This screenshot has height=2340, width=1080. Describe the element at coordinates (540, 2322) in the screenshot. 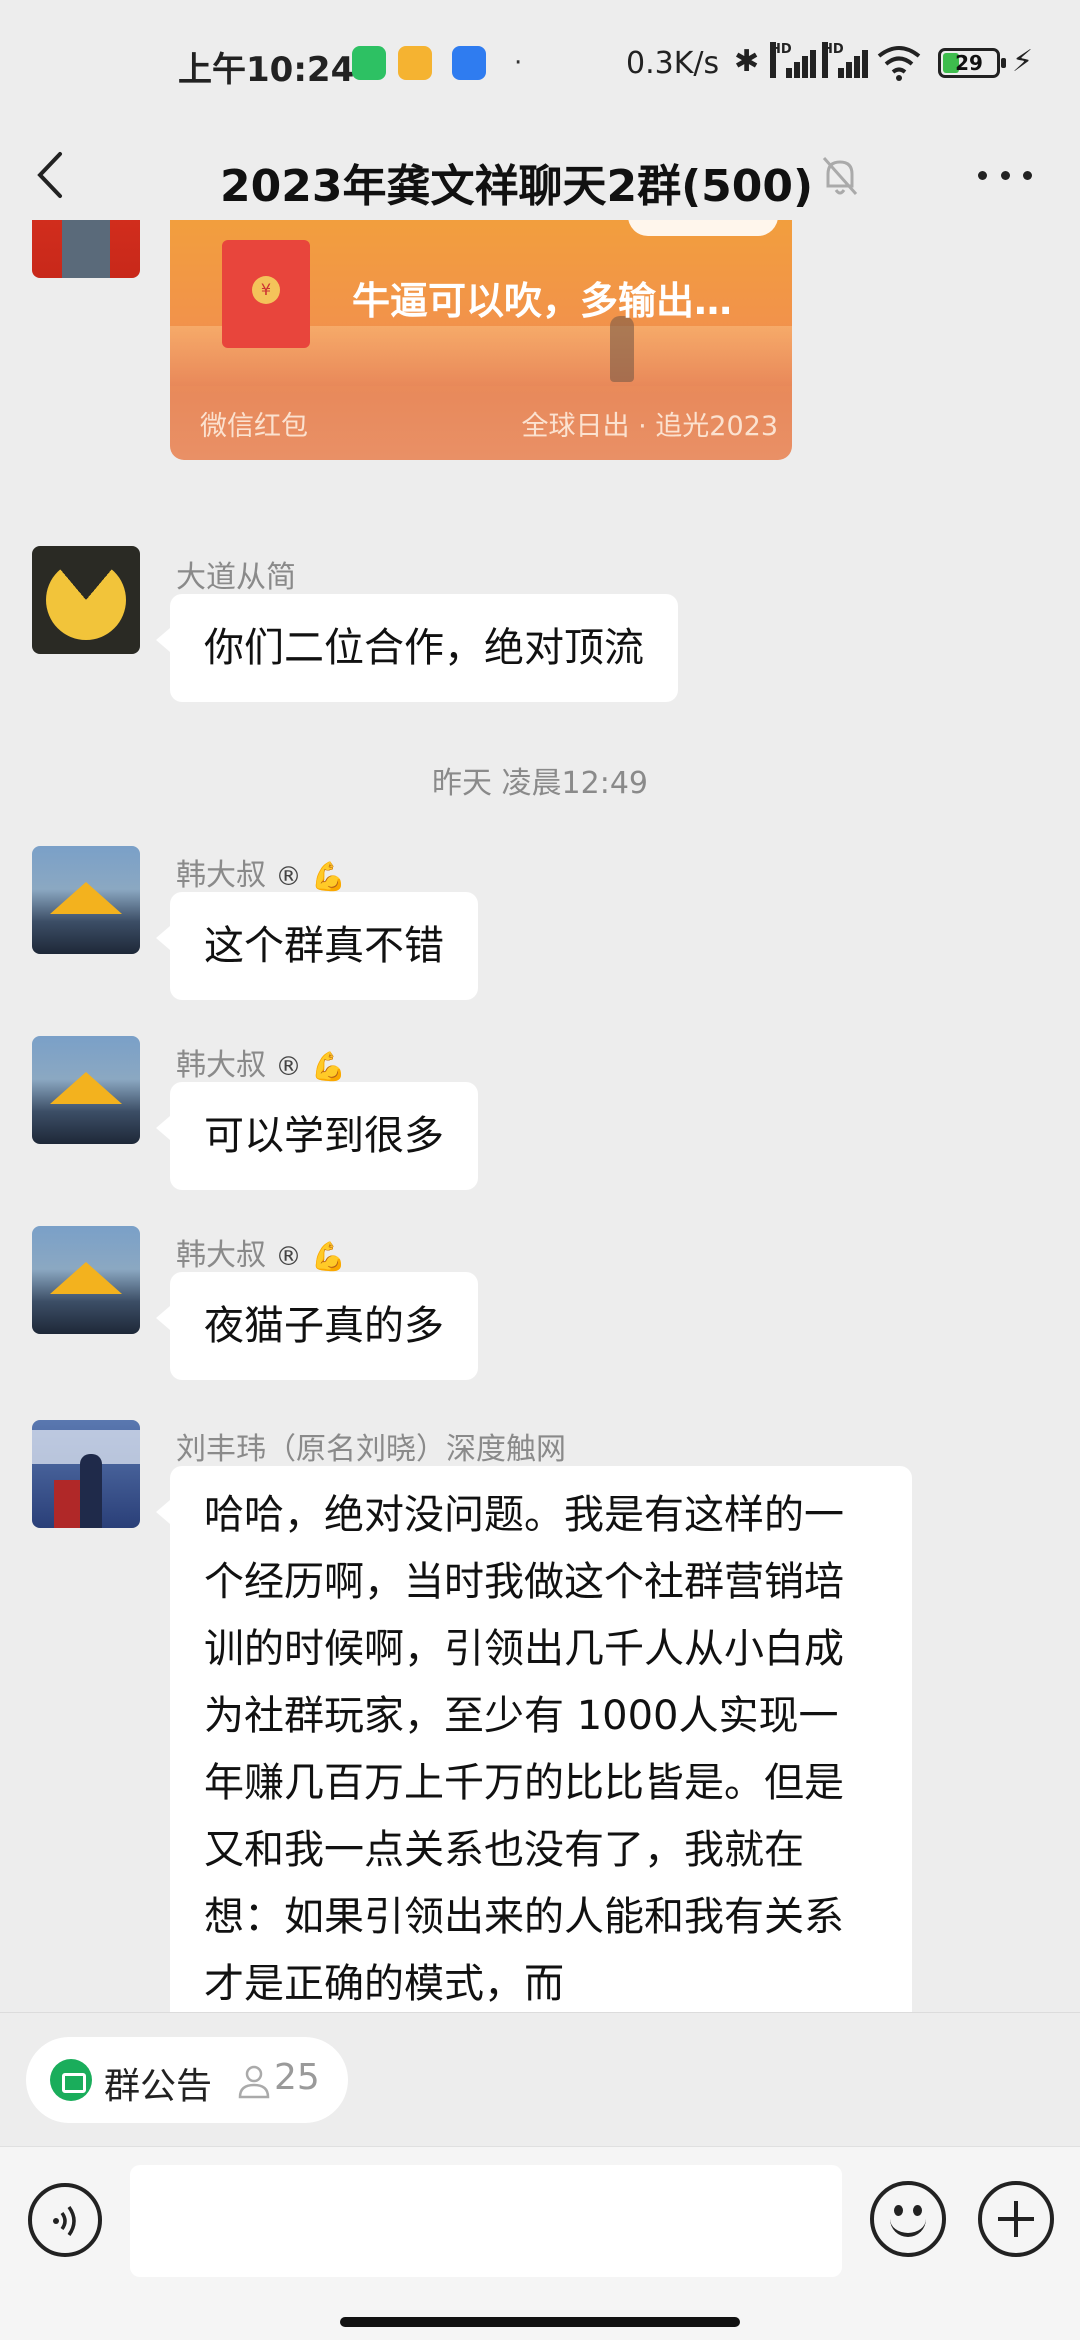

I see `home-indicator` at that location.